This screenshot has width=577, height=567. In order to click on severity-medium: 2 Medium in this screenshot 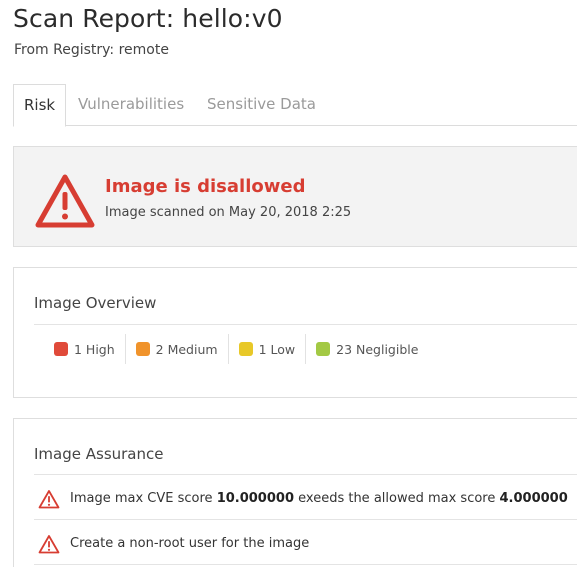, I will do `click(176, 349)`.